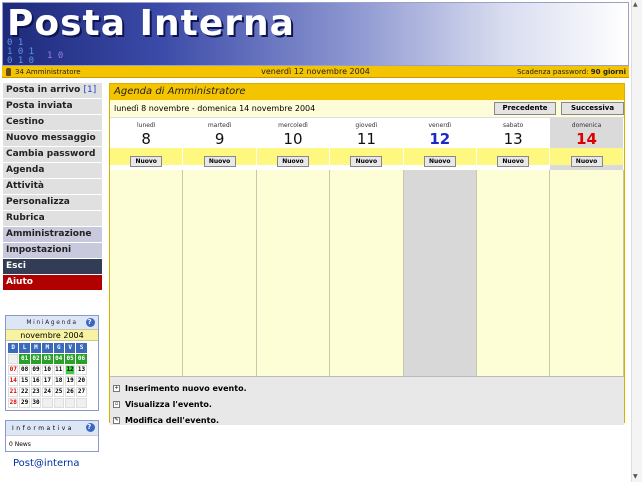 This screenshot has height=482, width=642. What do you see at coordinates (58, 359) in the screenshot?
I see `calendar-day: 04` at bounding box center [58, 359].